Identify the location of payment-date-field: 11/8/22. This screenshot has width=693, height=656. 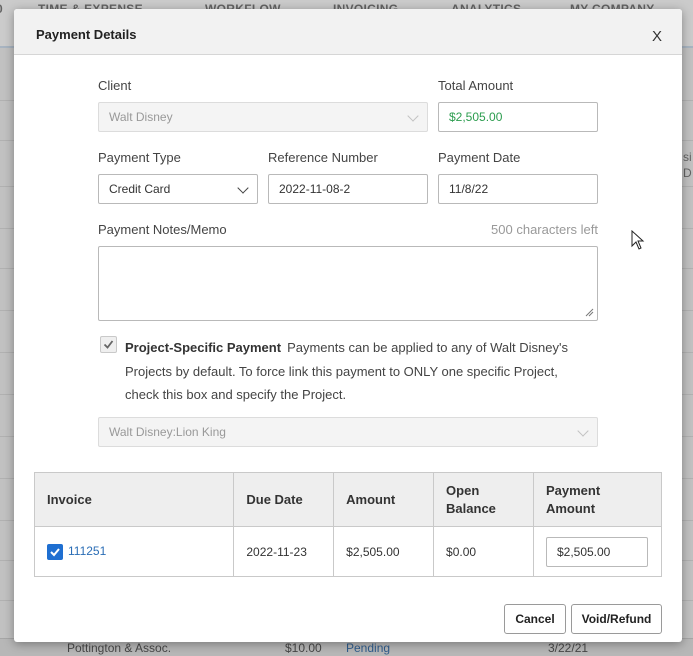
(518, 189).